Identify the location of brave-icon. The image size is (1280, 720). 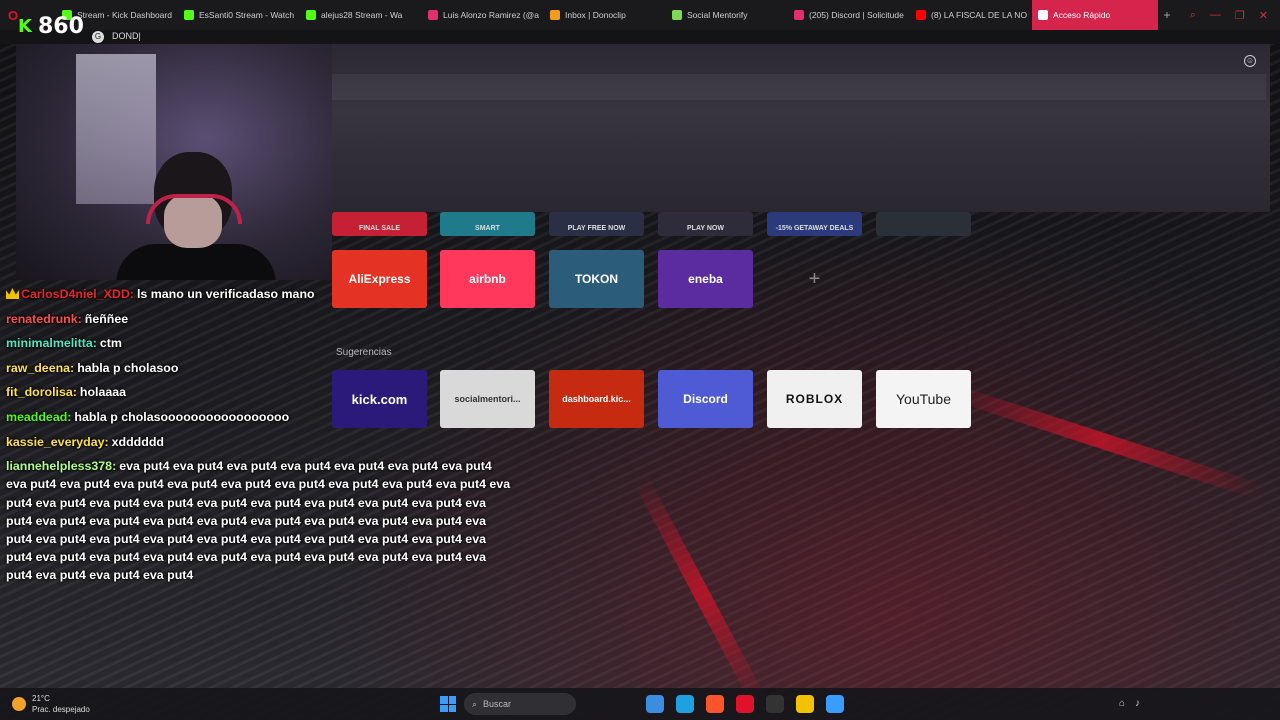
(715, 704).